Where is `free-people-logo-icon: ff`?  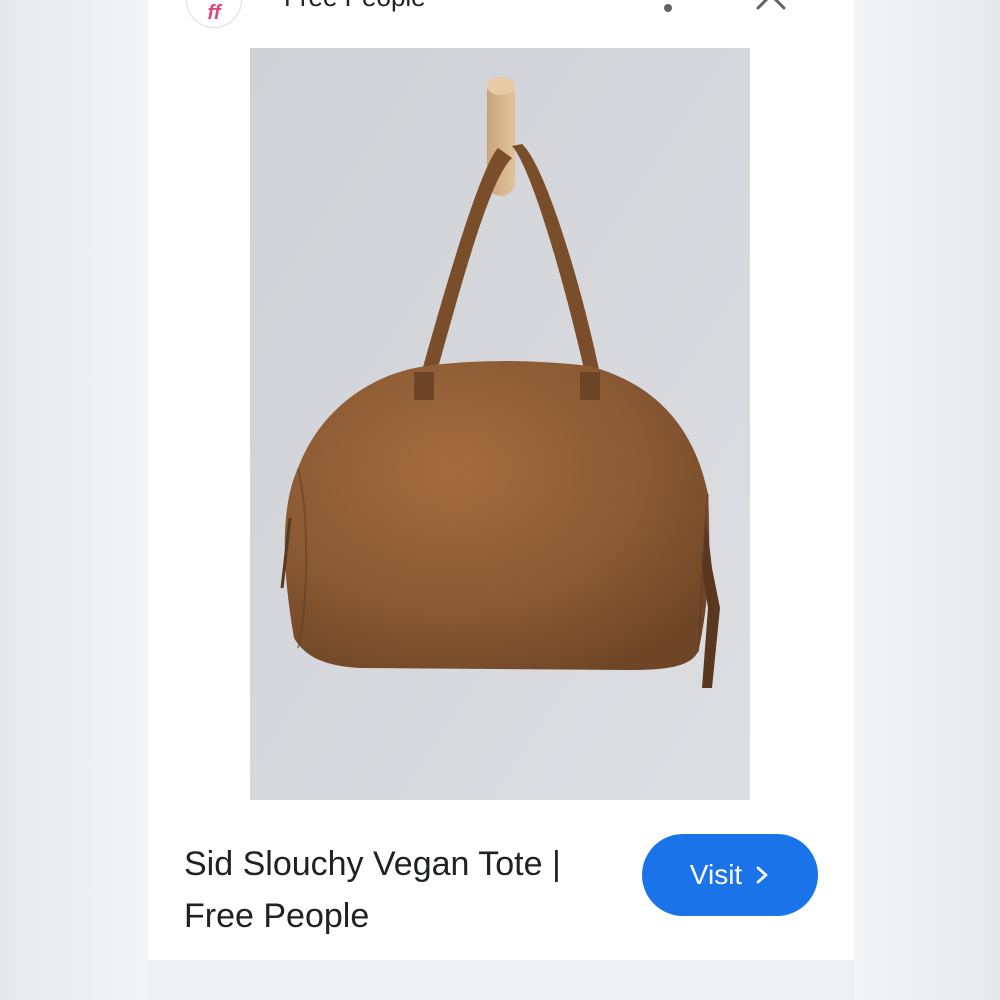
free-people-logo-icon: ff is located at coordinates (214, 12).